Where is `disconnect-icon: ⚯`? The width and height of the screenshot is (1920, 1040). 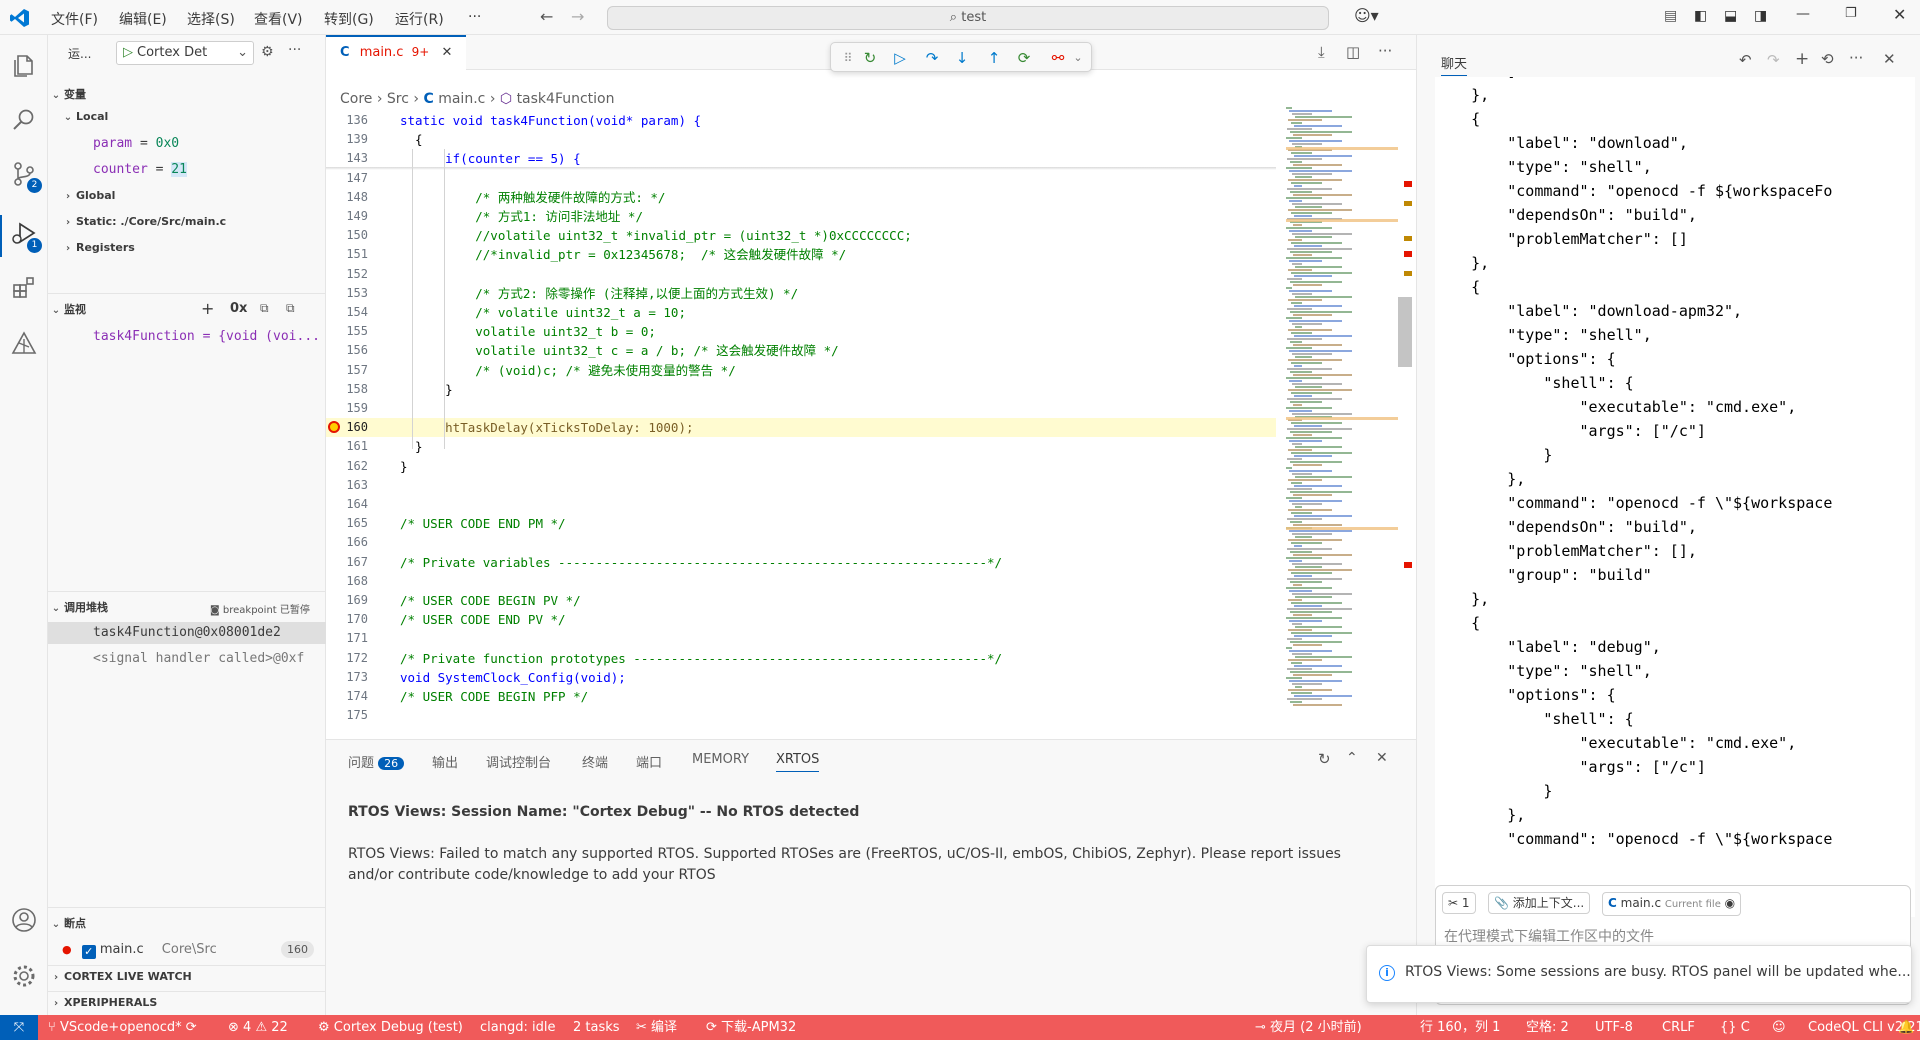
disconnect-icon: ⚯ is located at coordinates (1058, 58).